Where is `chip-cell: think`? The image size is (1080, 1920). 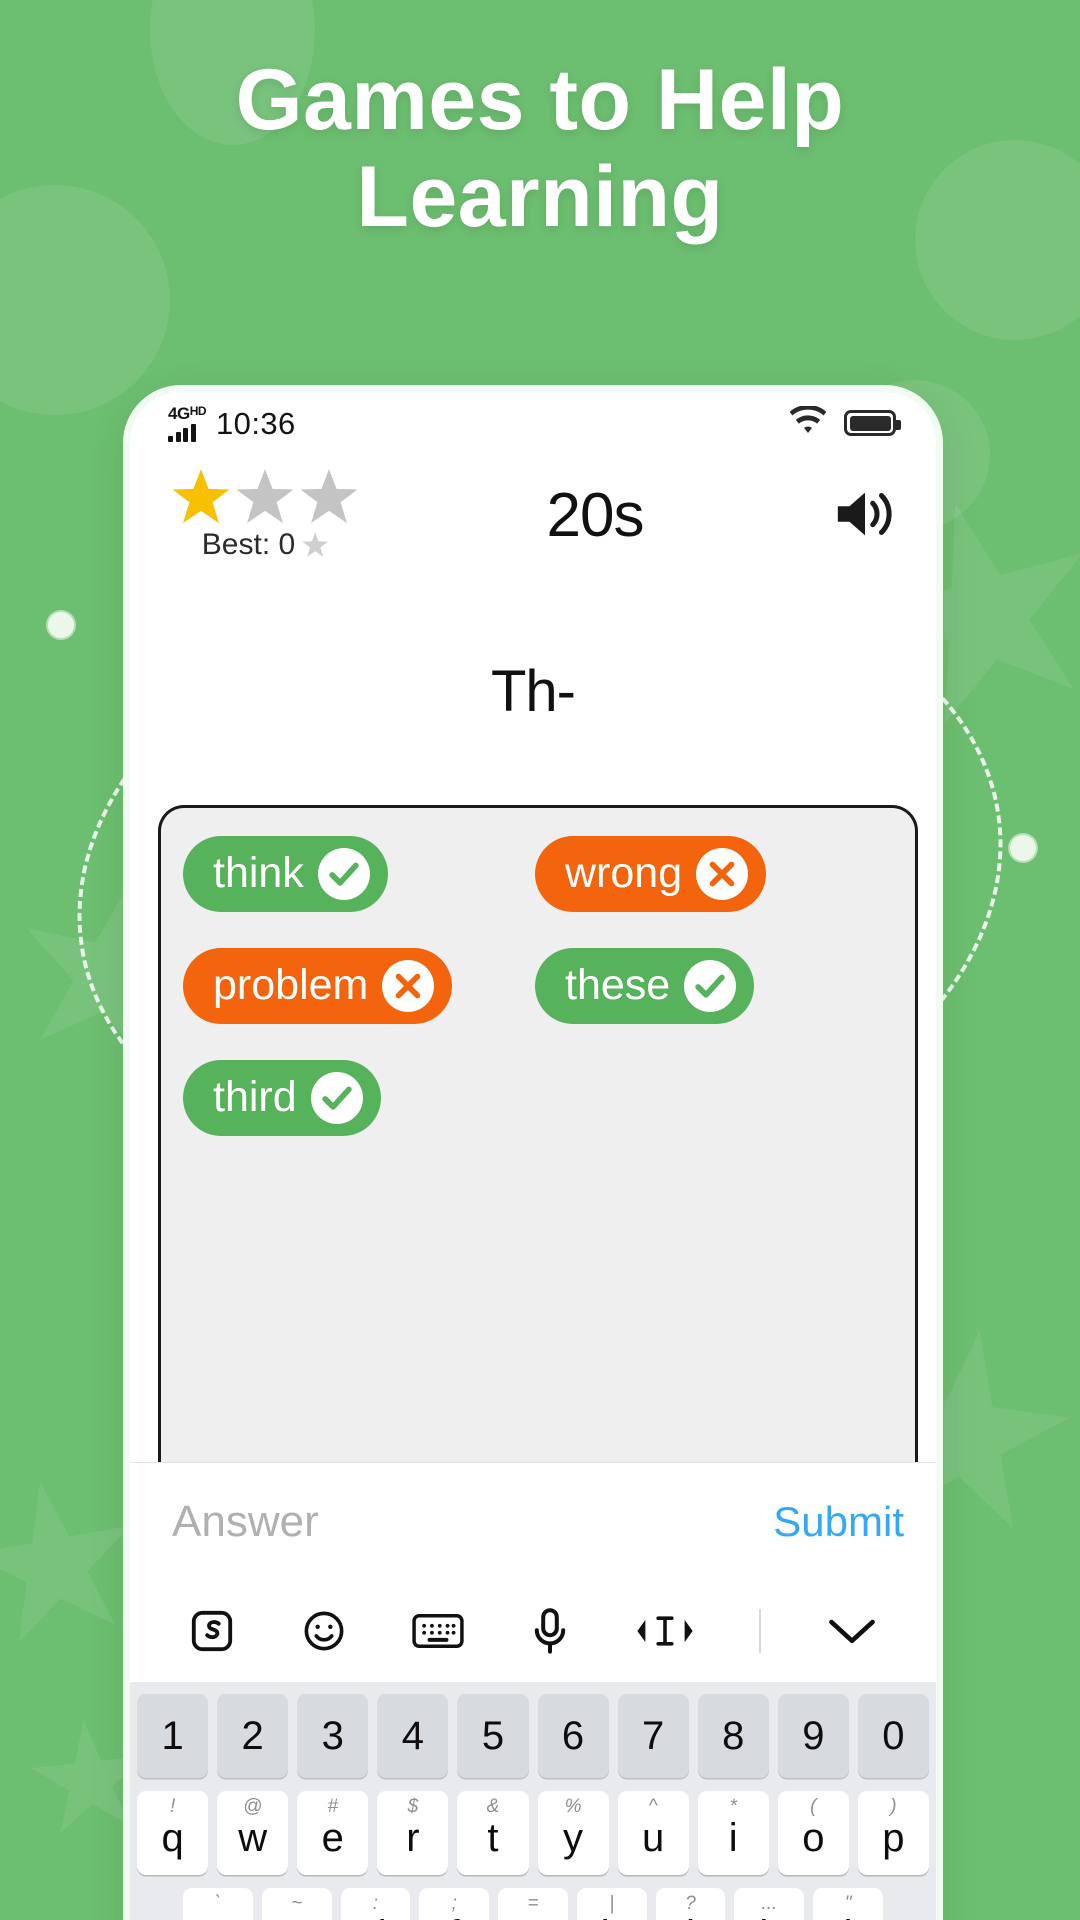
chip-cell: think is located at coordinates (359, 874).